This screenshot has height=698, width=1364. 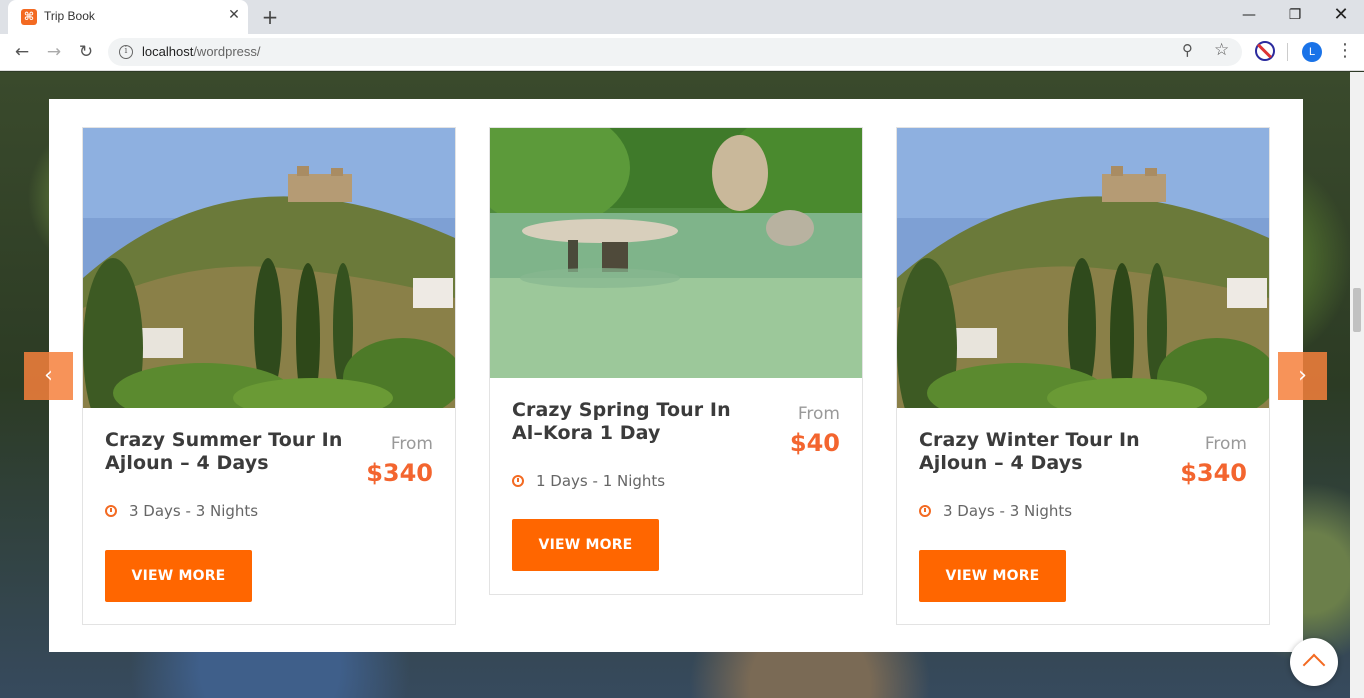 What do you see at coordinates (1265, 51) in the screenshot?
I see `extension-blocked-icon` at bounding box center [1265, 51].